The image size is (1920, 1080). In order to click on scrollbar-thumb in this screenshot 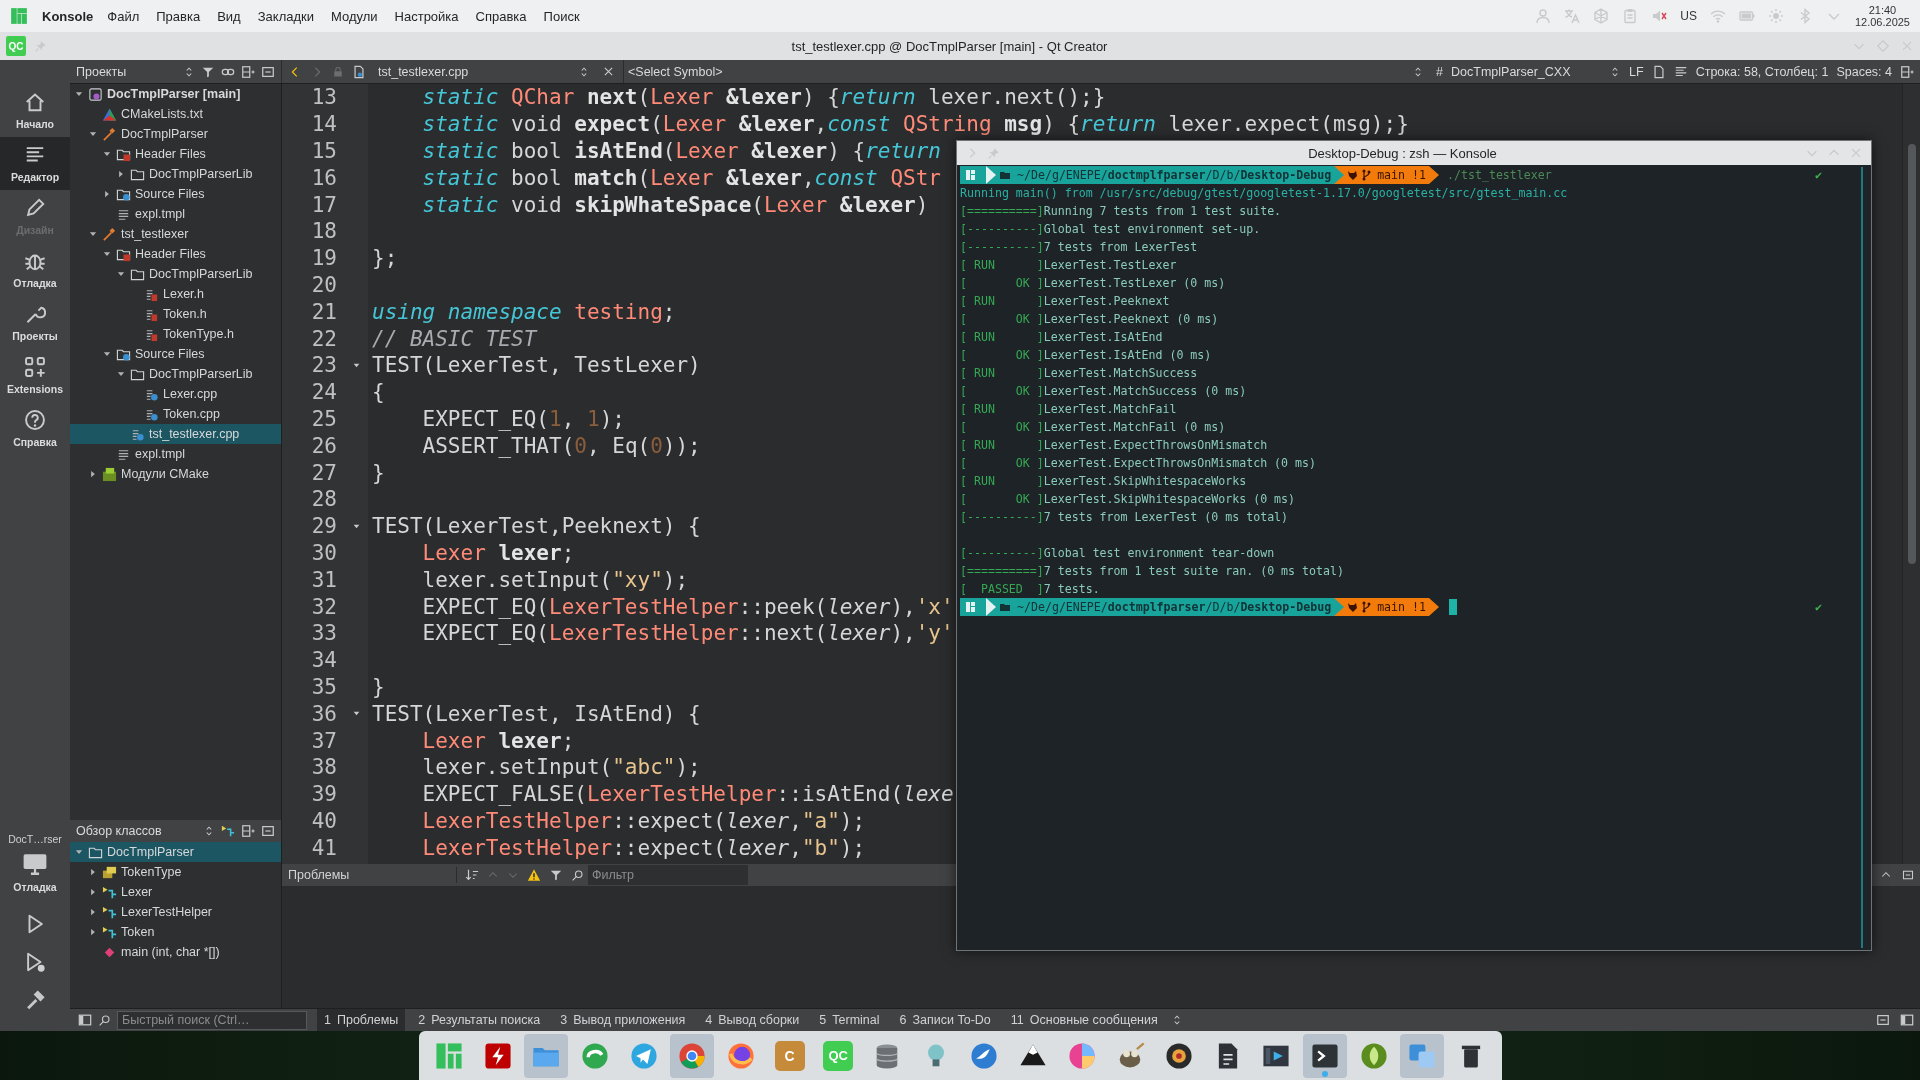, I will do `click(1911, 354)`.